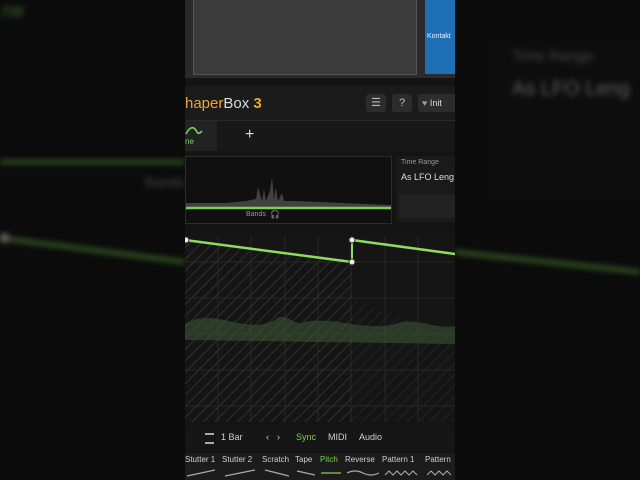  What do you see at coordinates (425, 103) in the screenshot?
I see `heart-icon: ♥` at bounding box center [425, 103].